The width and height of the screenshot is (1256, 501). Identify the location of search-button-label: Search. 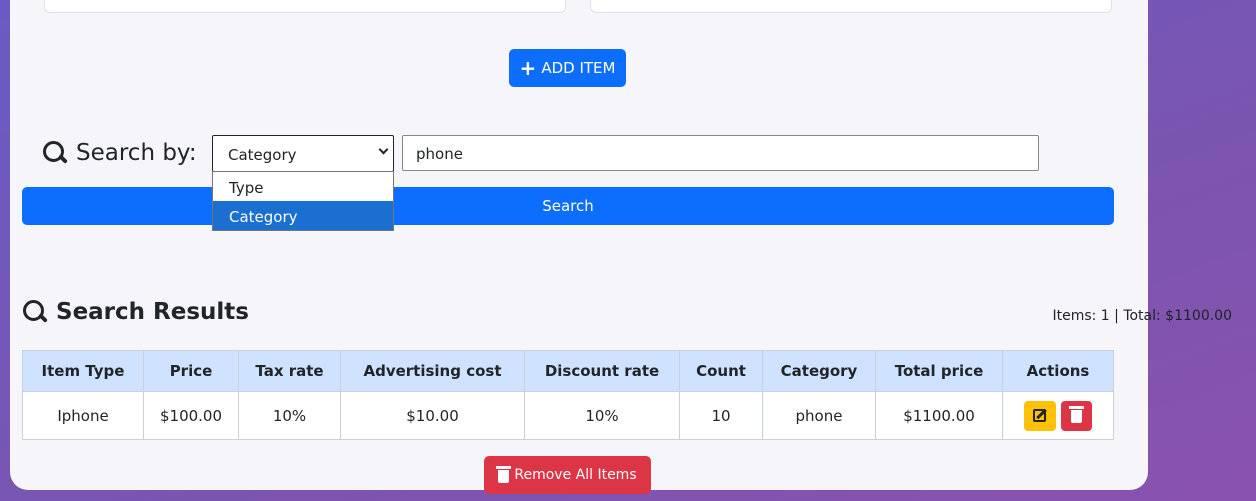
(568, 206).